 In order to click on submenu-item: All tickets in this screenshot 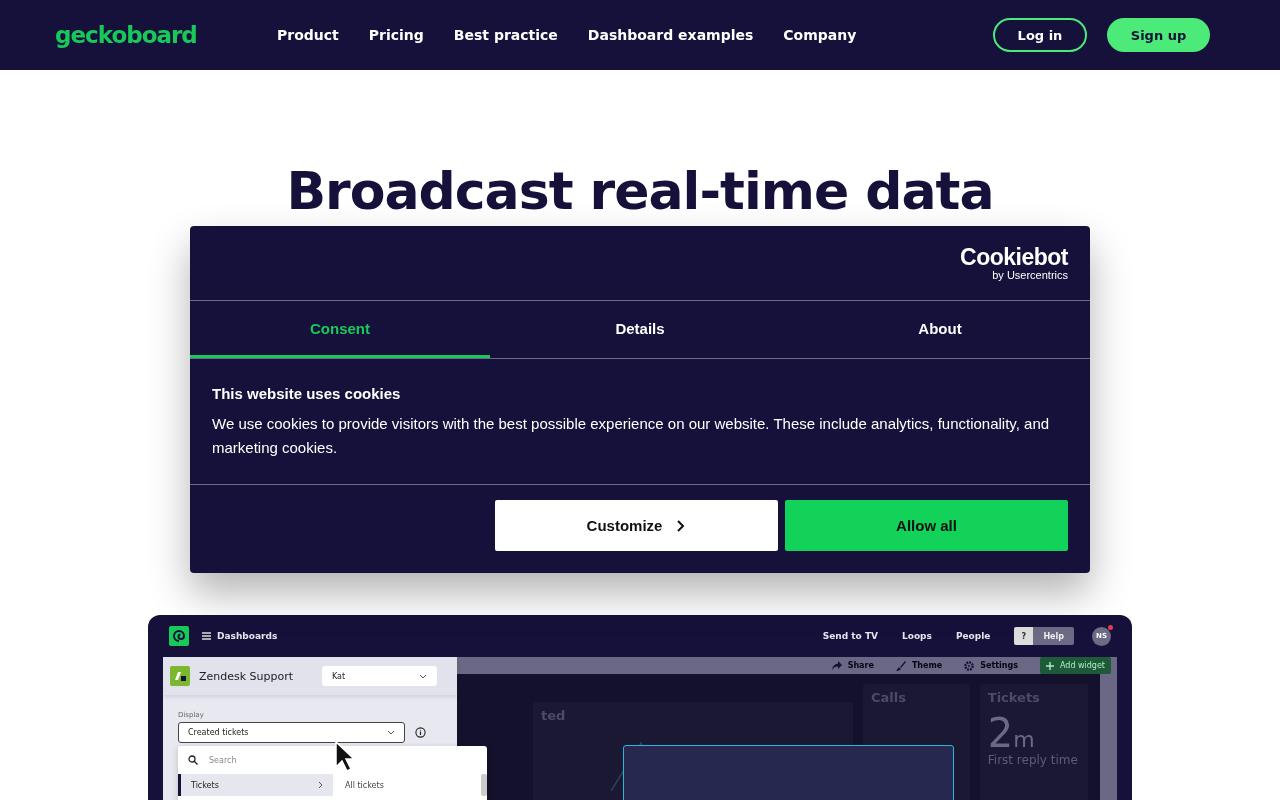, I will do `click(407, 785)`.